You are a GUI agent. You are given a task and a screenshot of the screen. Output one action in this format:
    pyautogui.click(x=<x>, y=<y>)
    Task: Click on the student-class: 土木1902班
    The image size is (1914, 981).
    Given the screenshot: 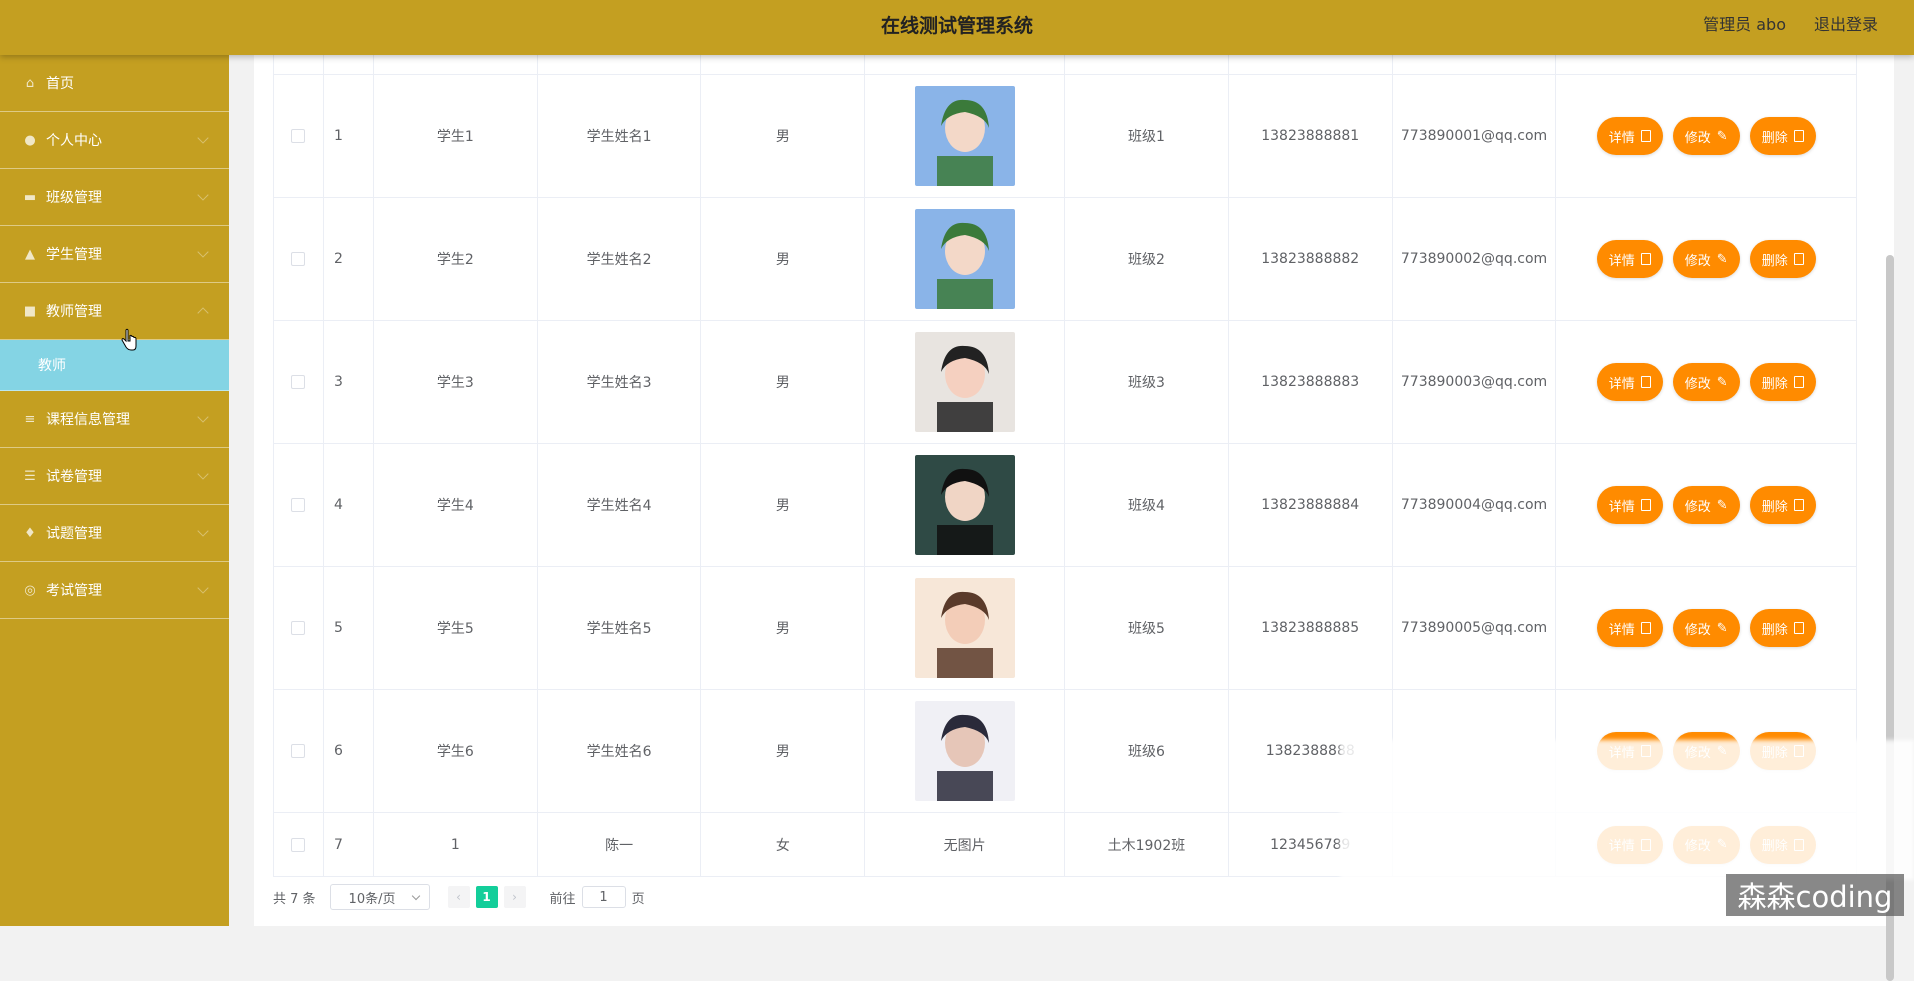 What is the action you would take?
    pyautogui.click(x=1147, y=844)
    